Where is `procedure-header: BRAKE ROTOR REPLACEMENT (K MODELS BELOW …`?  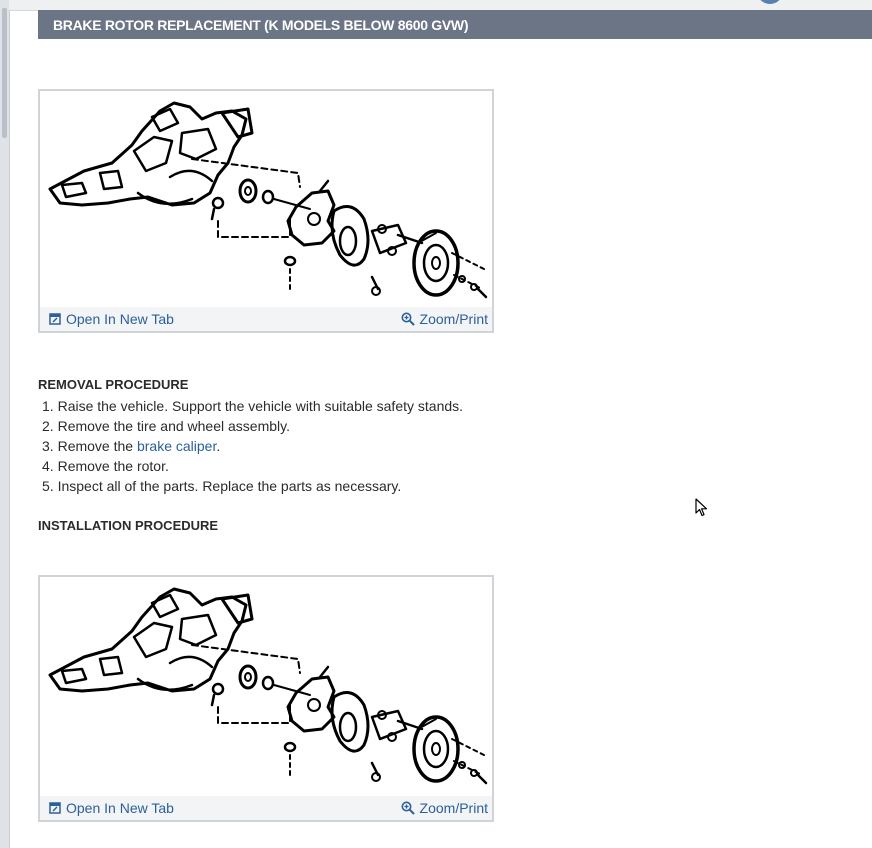 procedure-header: BRAKE ROTOR REPLACEMENT (K MODELS BELOW … is located at coordinates (455, 24).